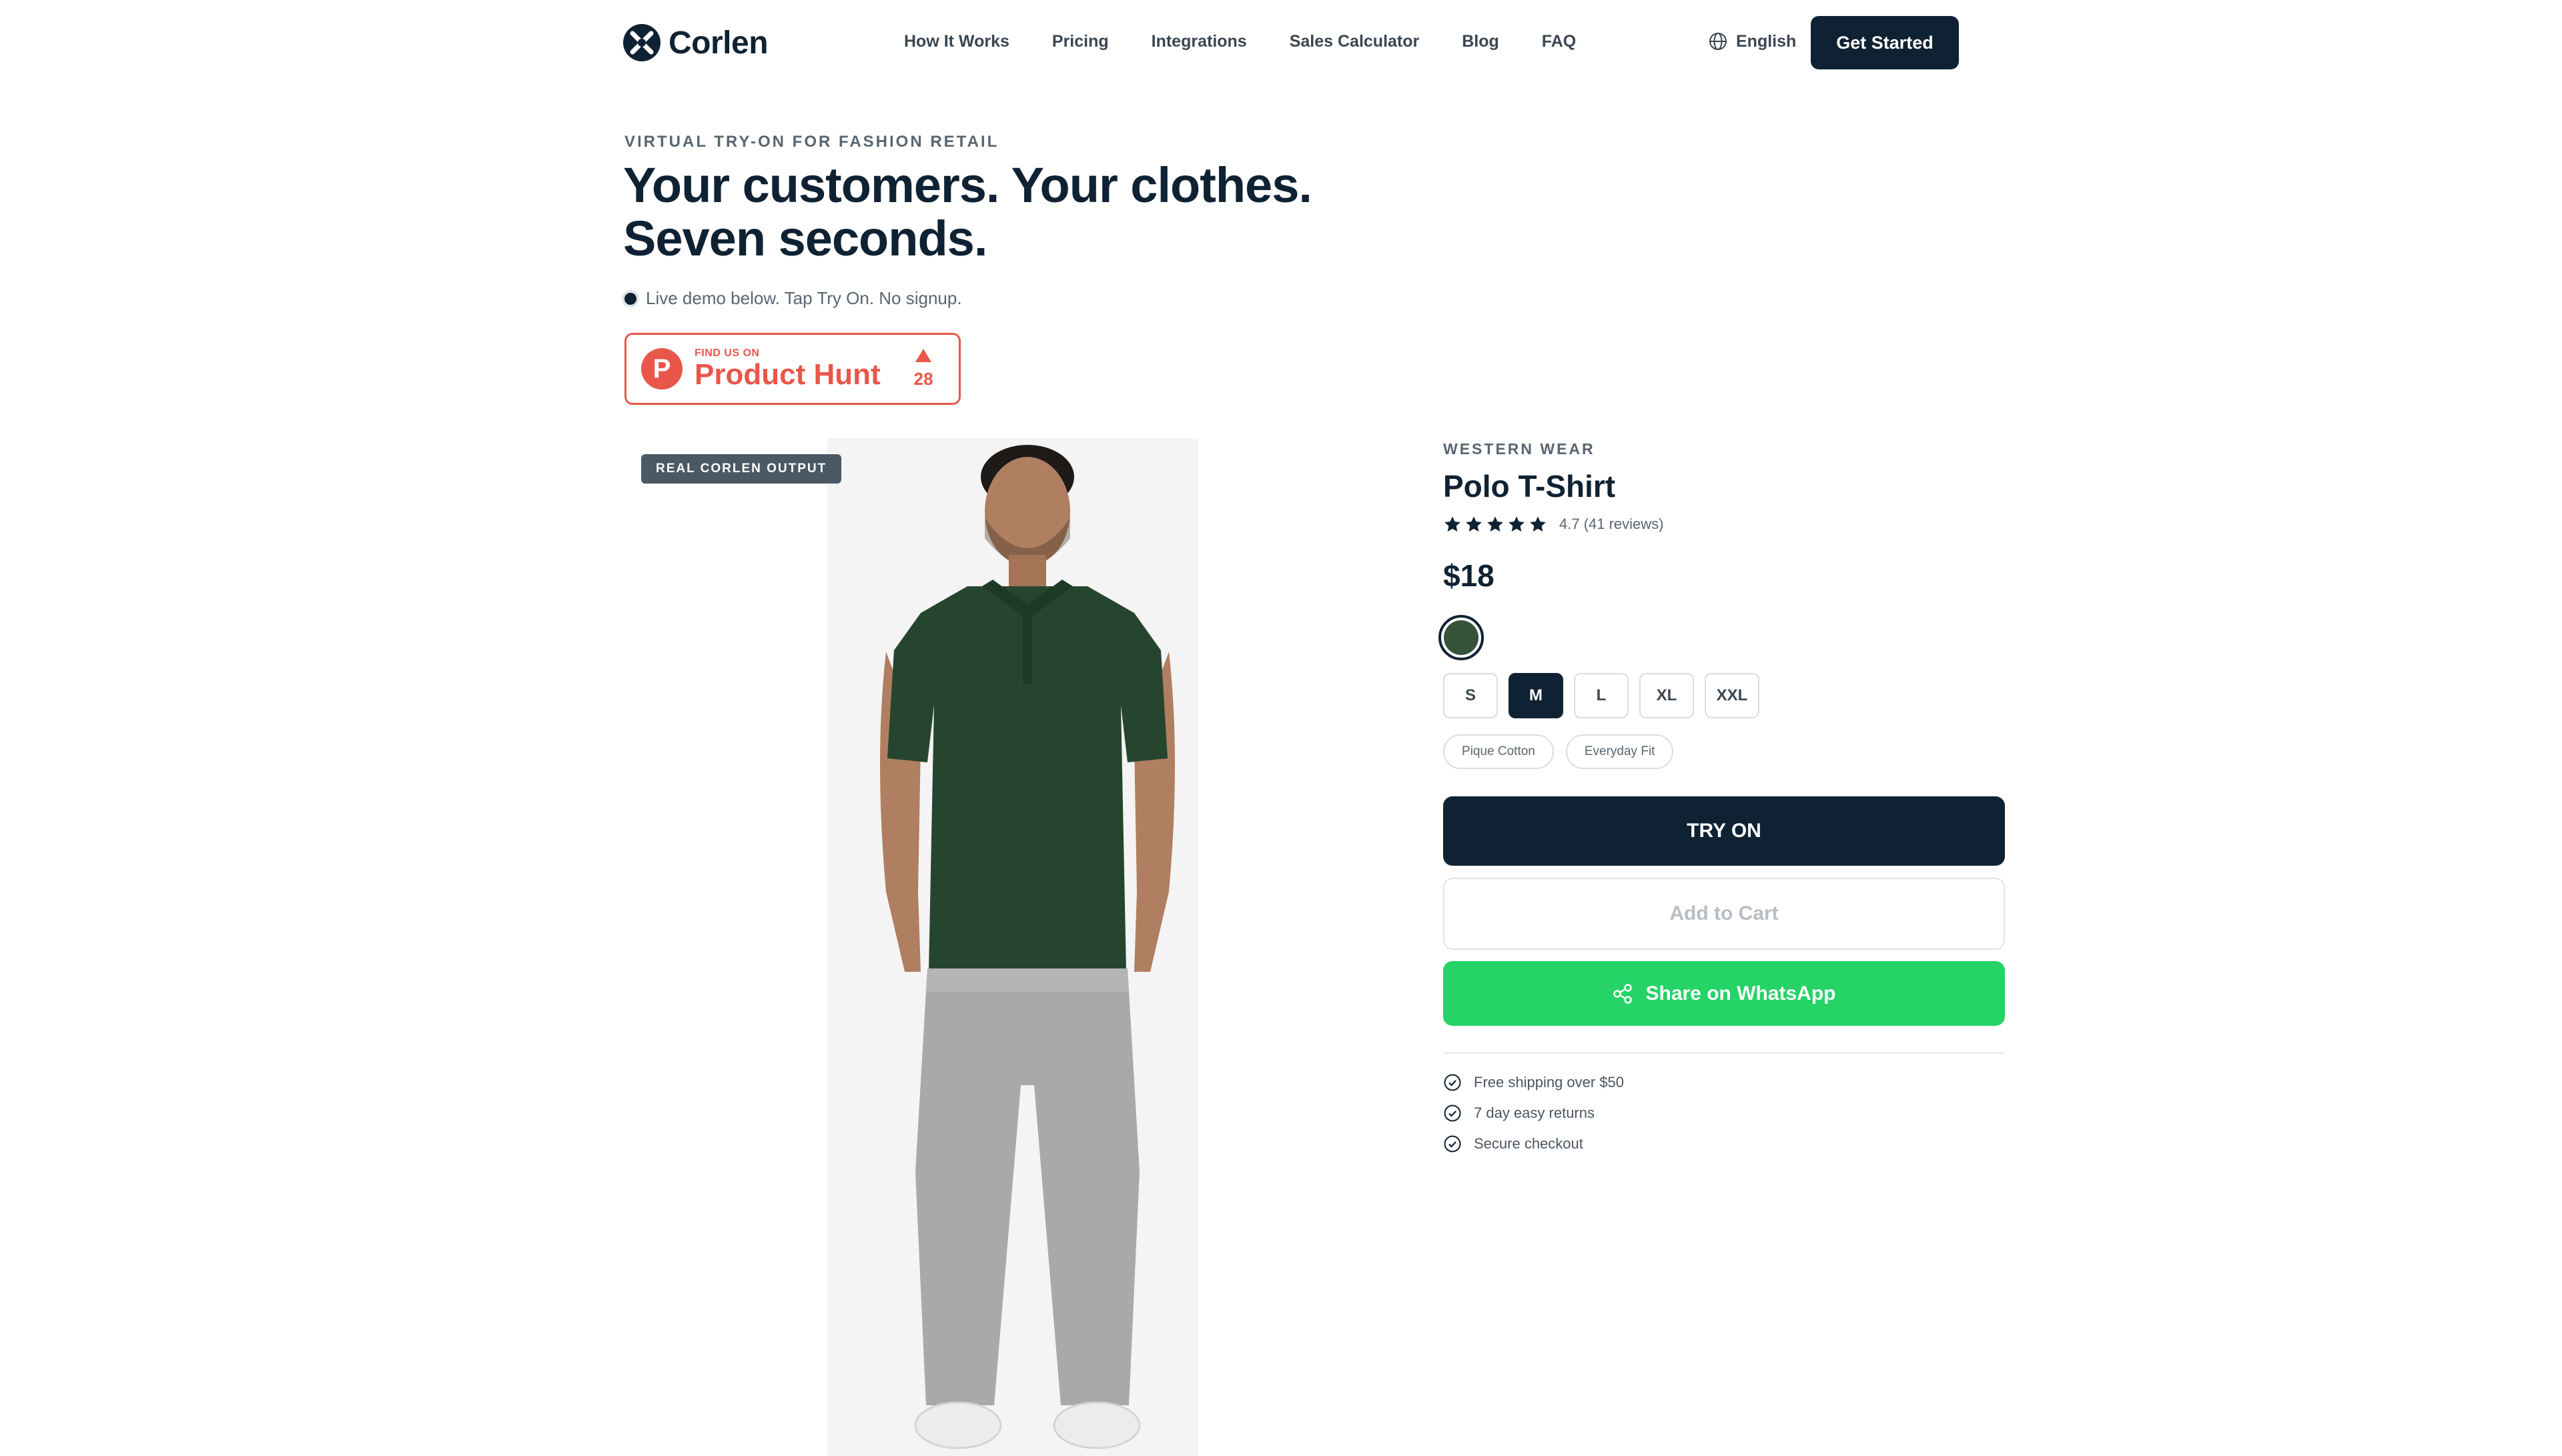  I want to click on hero-eyebrow: VIRTUAL TRY-ON FOR FASHION RETAIL, so click(812, 142).